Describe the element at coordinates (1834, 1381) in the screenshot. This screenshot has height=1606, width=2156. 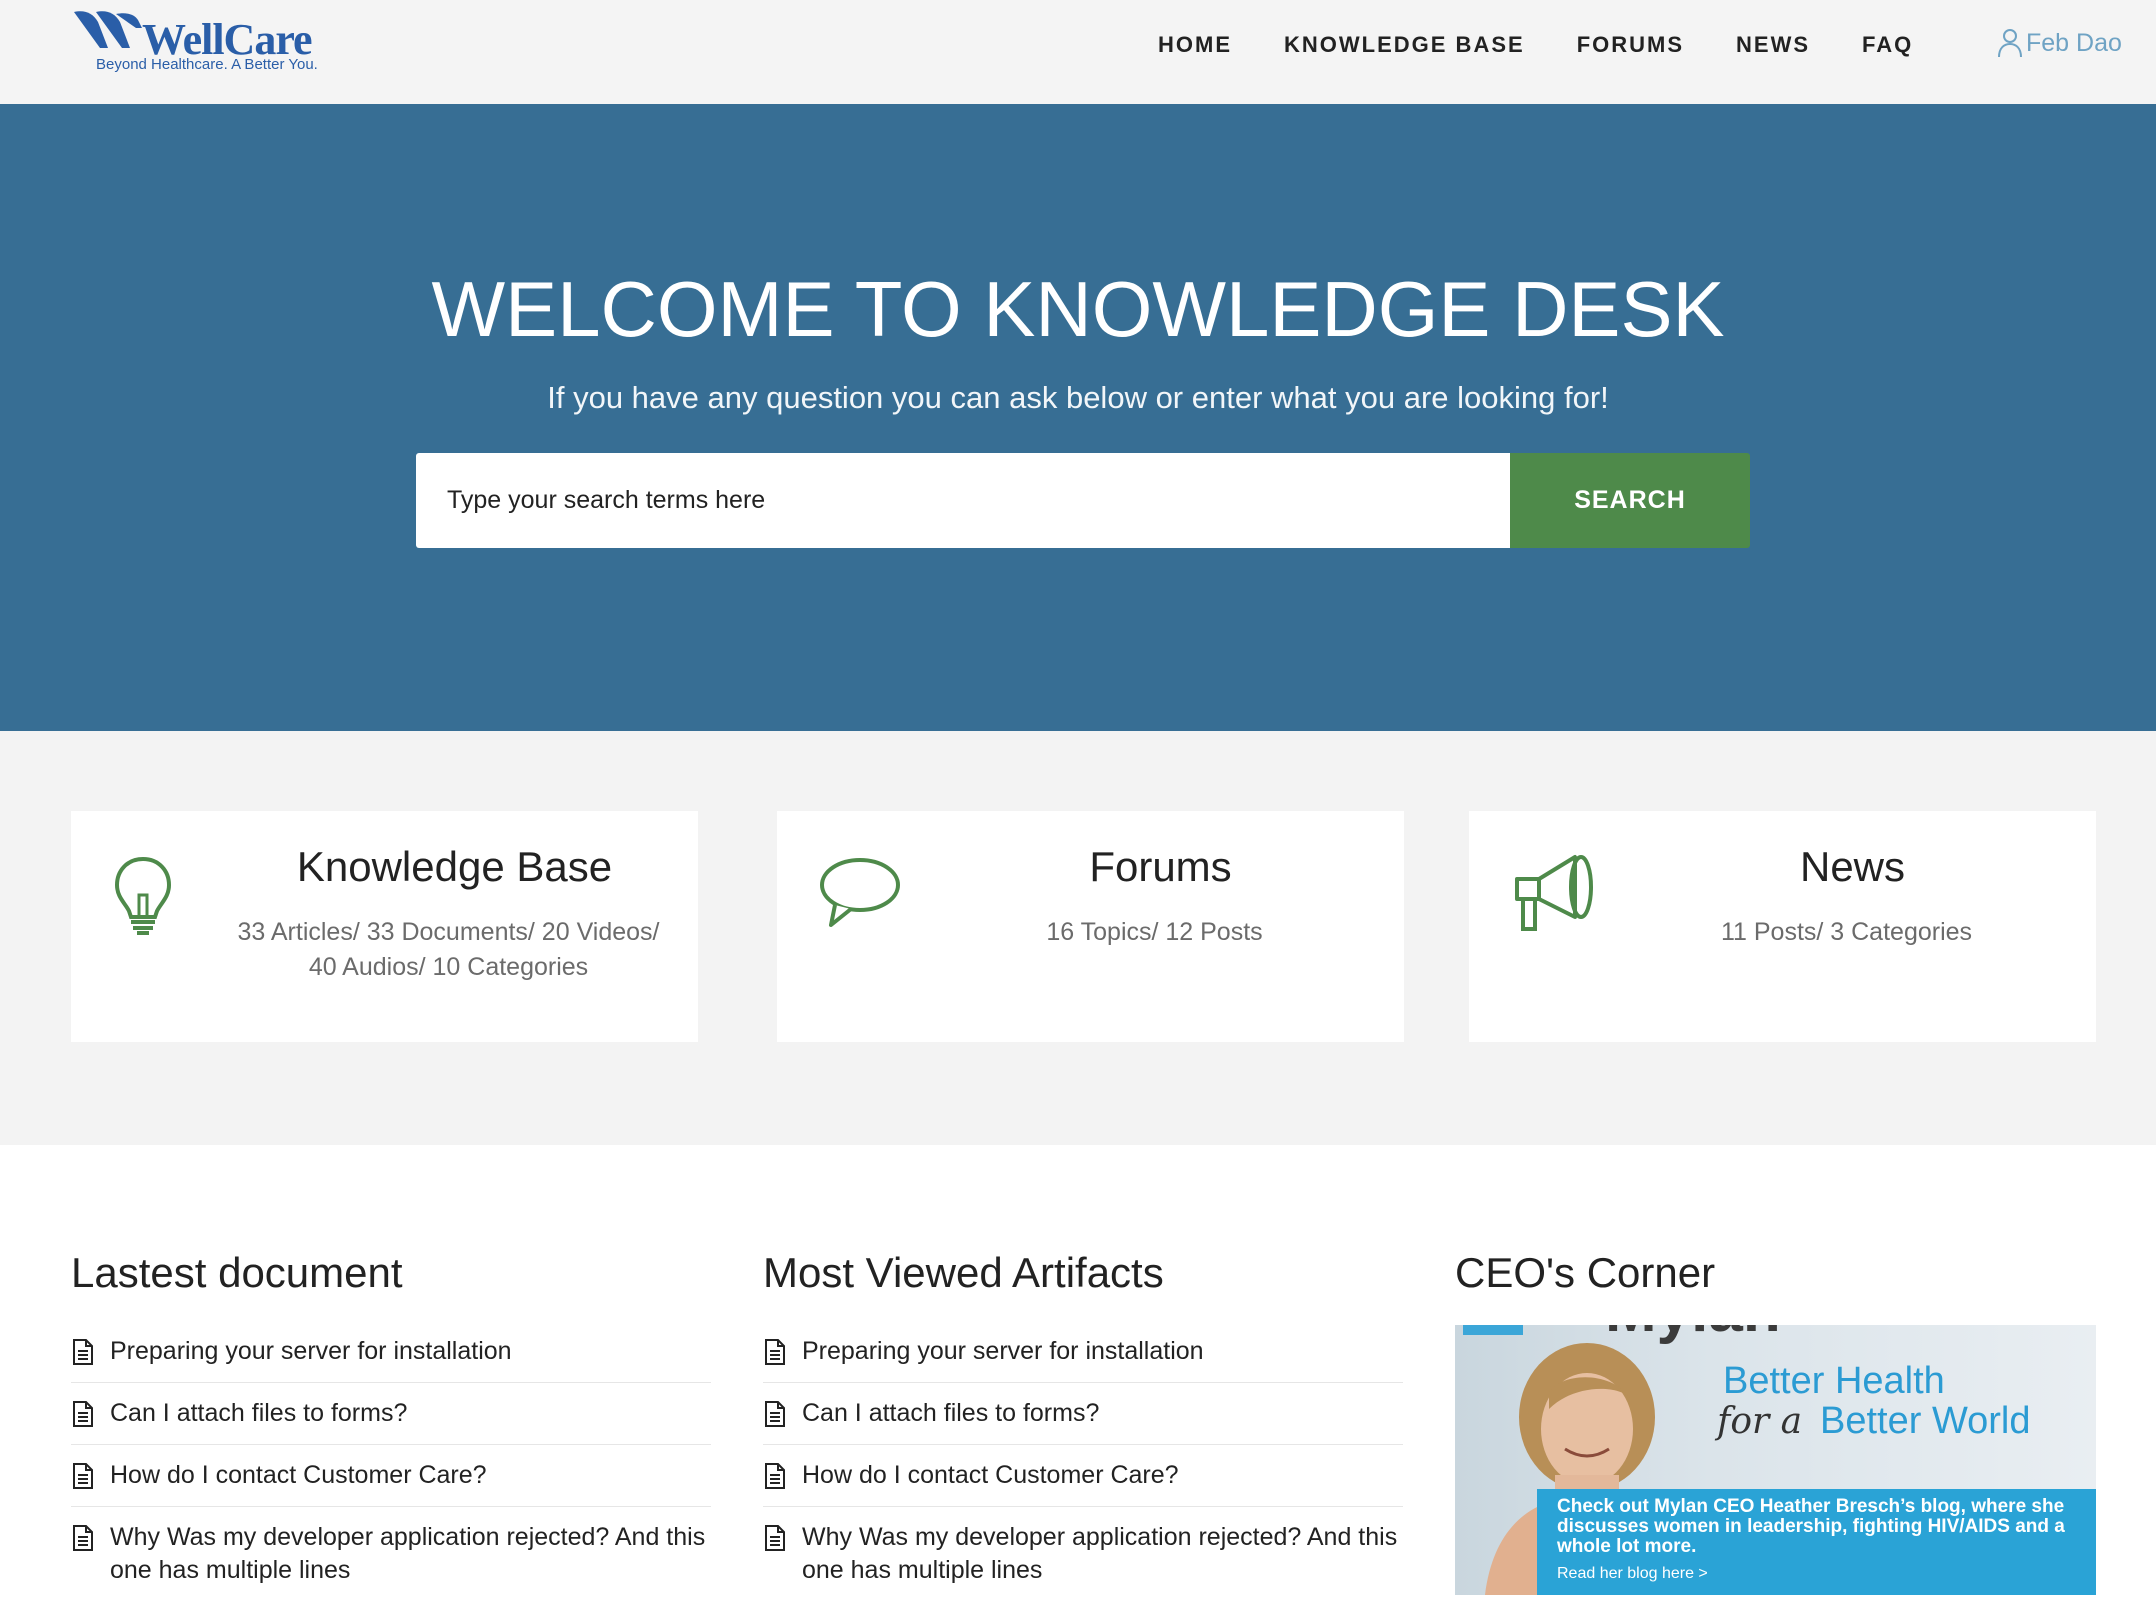
I see `headline-1: Better Health` at that location.